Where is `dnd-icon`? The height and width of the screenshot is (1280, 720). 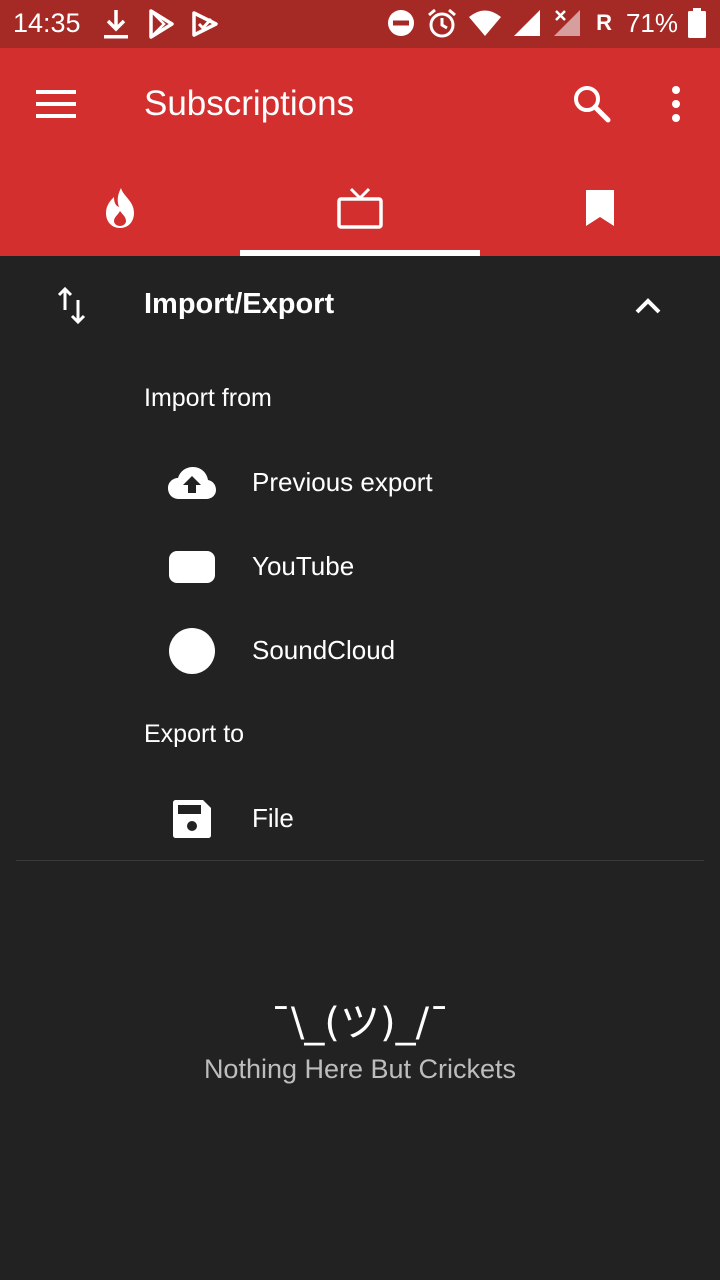
dnd-icon is located at coordinates (401, 23).